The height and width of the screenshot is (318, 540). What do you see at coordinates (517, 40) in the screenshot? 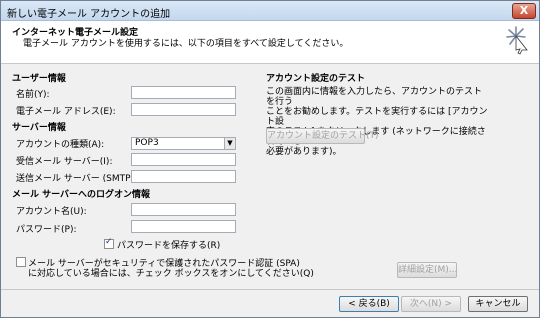
I see `starburst-icon` at bounding box center [517, 40].